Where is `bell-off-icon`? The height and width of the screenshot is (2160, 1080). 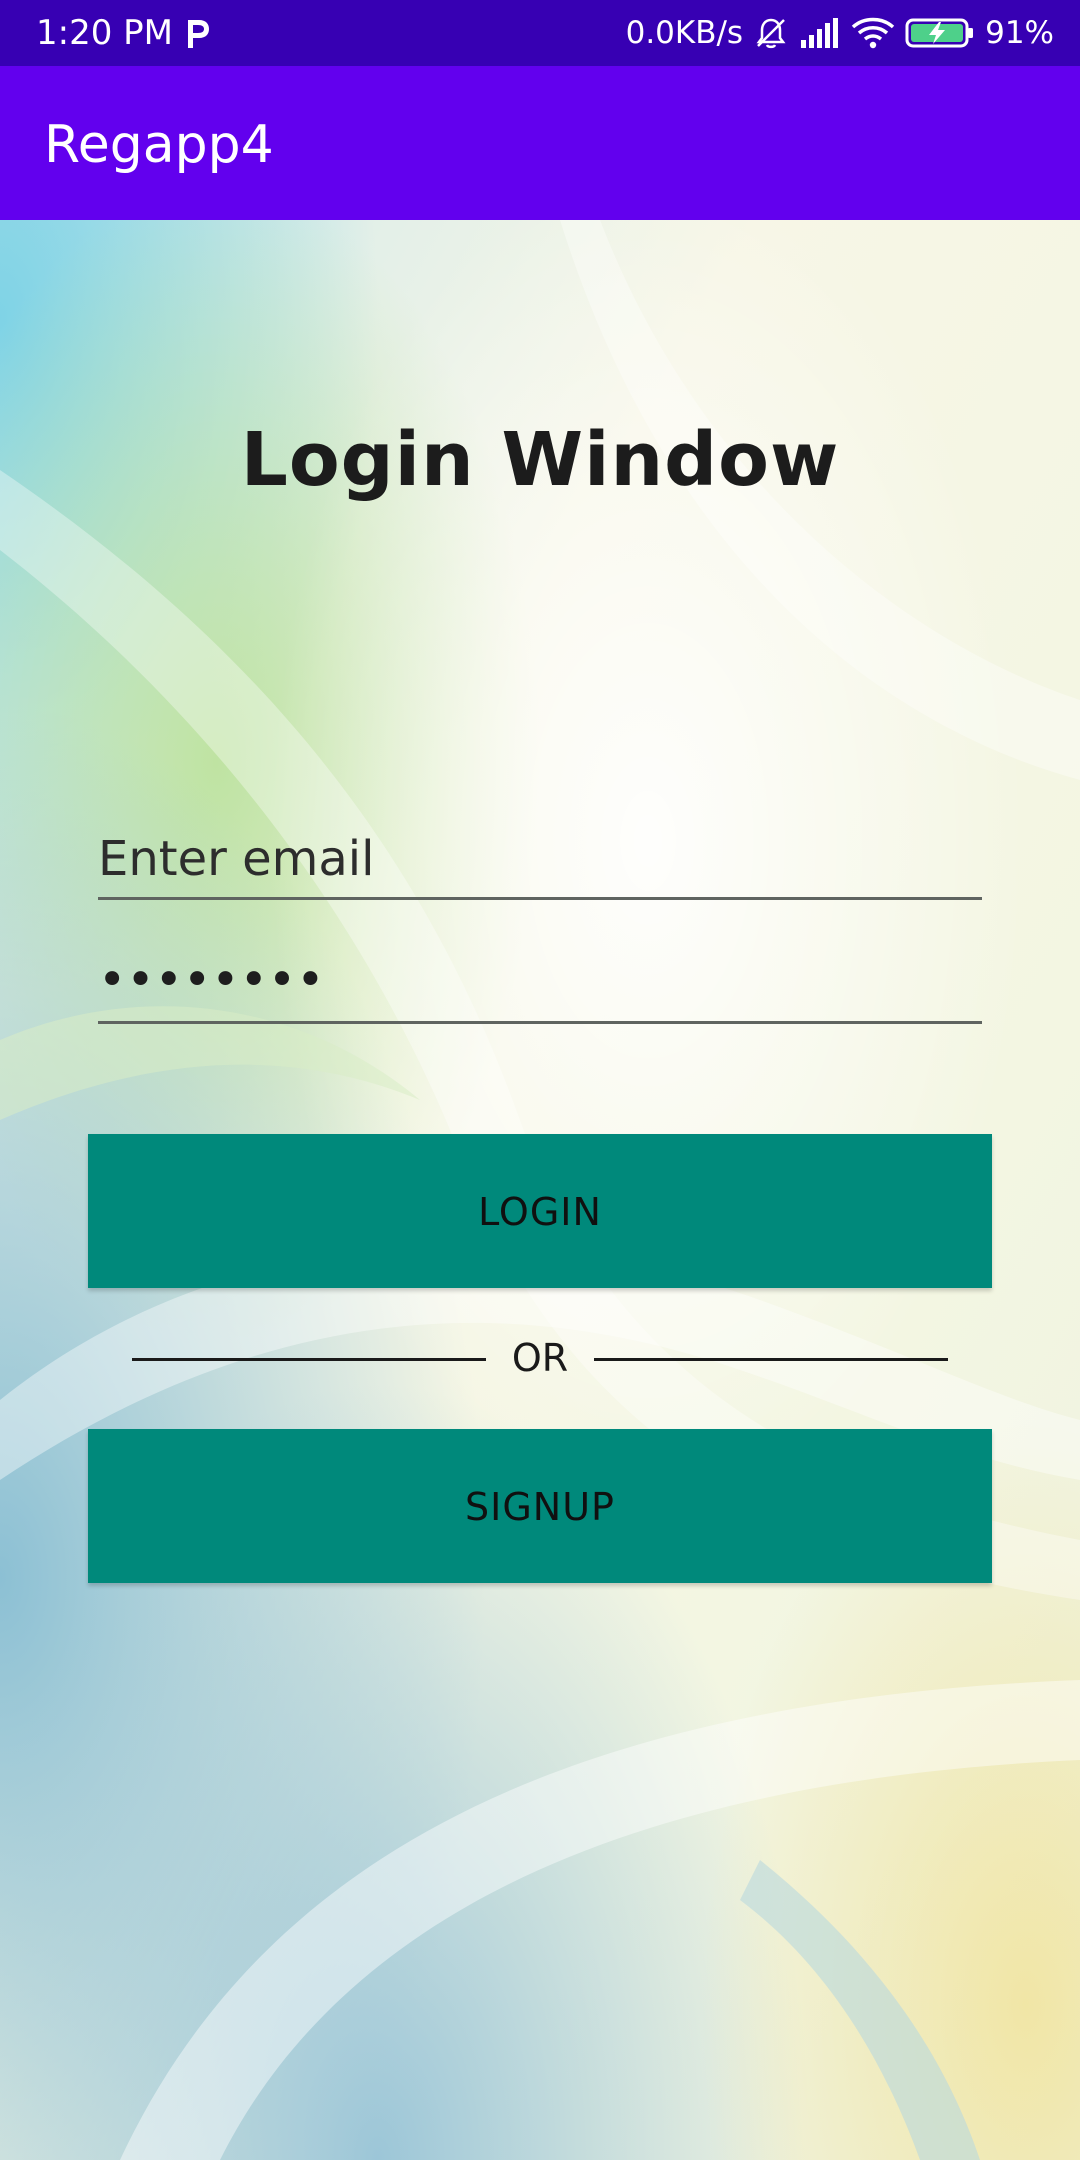
bell-off-icon is located at coordinates (771, 33).